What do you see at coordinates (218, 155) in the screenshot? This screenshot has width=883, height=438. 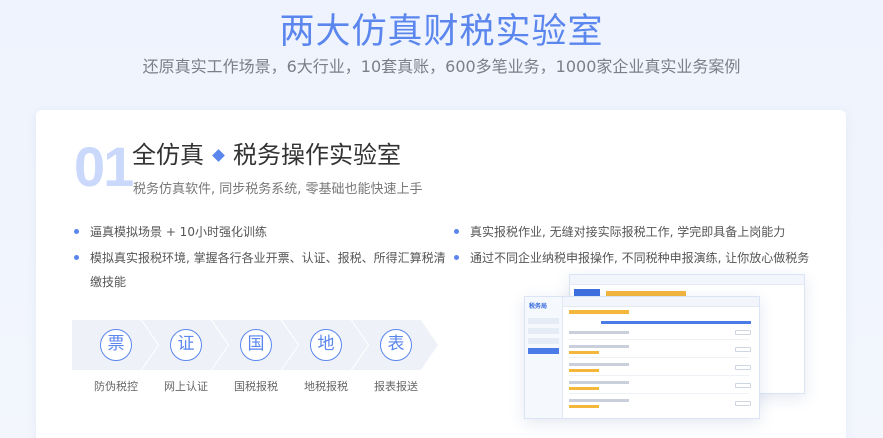 I see `diamond-icon` at bounding box center [218, 155].